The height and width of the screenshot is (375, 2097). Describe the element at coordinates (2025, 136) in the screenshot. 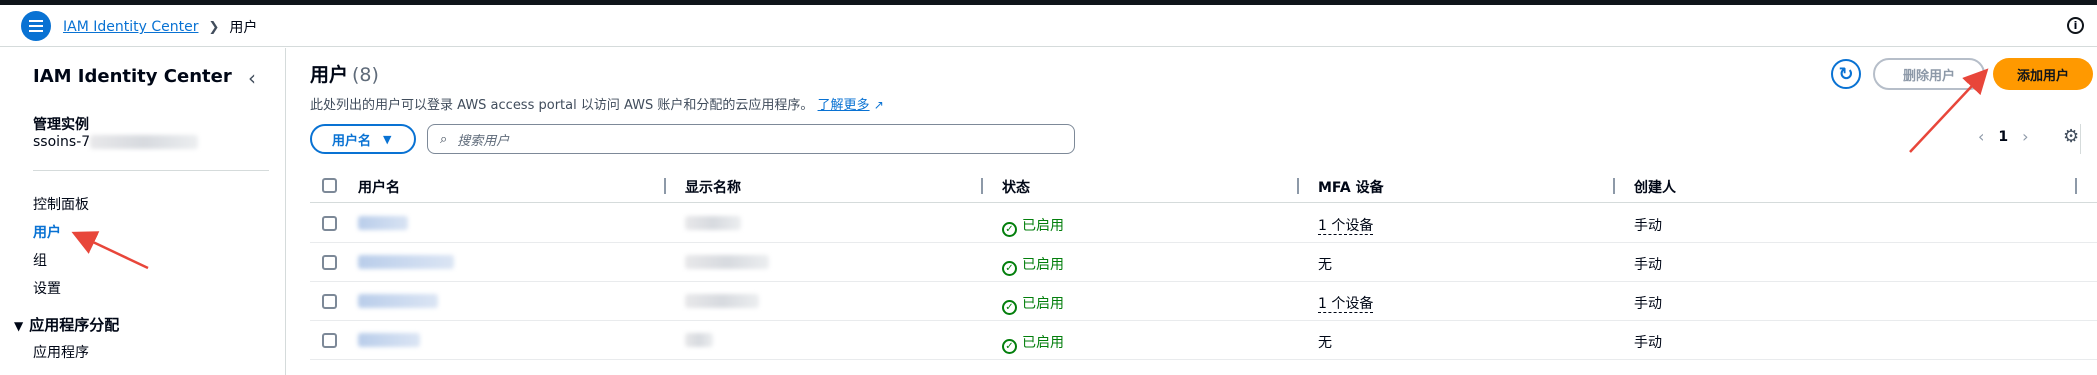

I see `next-page-icon: ›` at that location.